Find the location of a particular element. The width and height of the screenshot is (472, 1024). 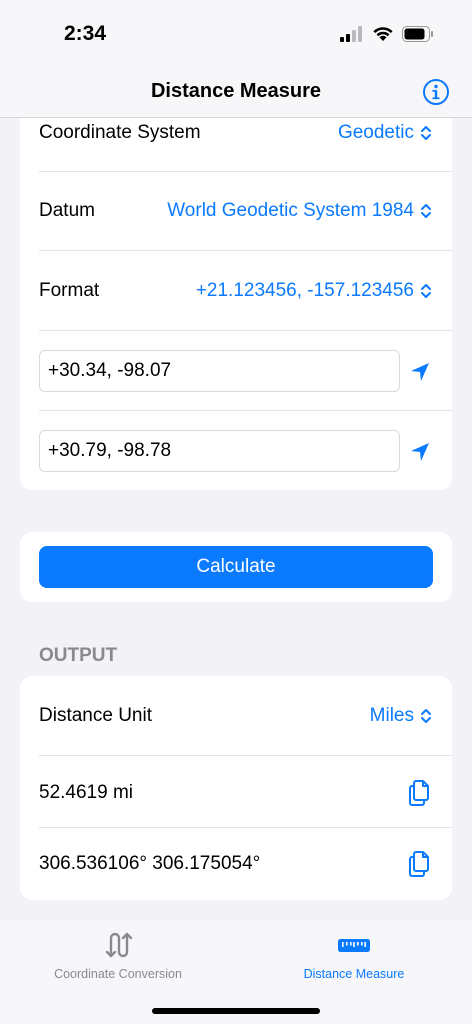

format-label: Format is located at coordinates (69, 290).